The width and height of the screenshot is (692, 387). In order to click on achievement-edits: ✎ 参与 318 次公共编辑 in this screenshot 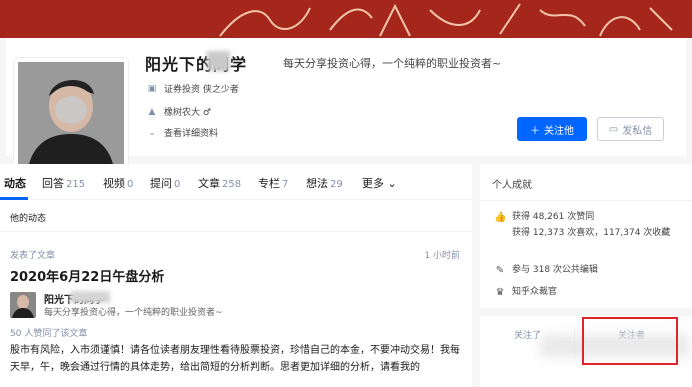, I will do `click(546, 270)`.